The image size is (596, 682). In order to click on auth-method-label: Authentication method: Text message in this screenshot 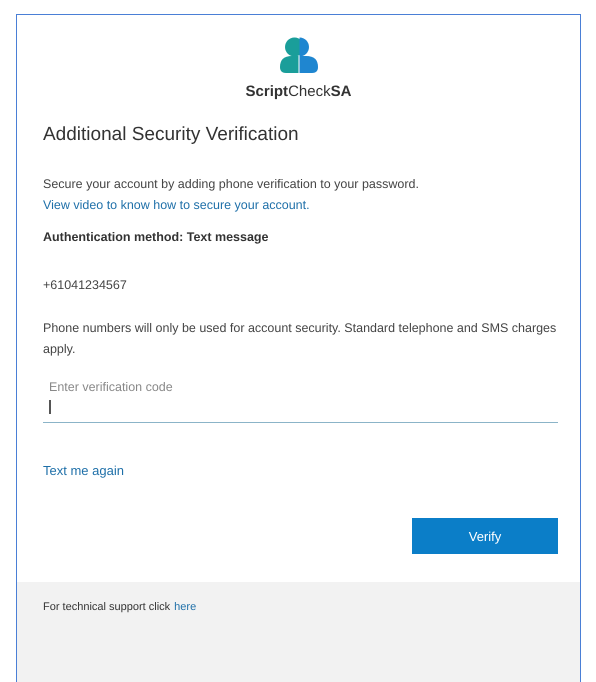, I will do `click(156, 237)`.